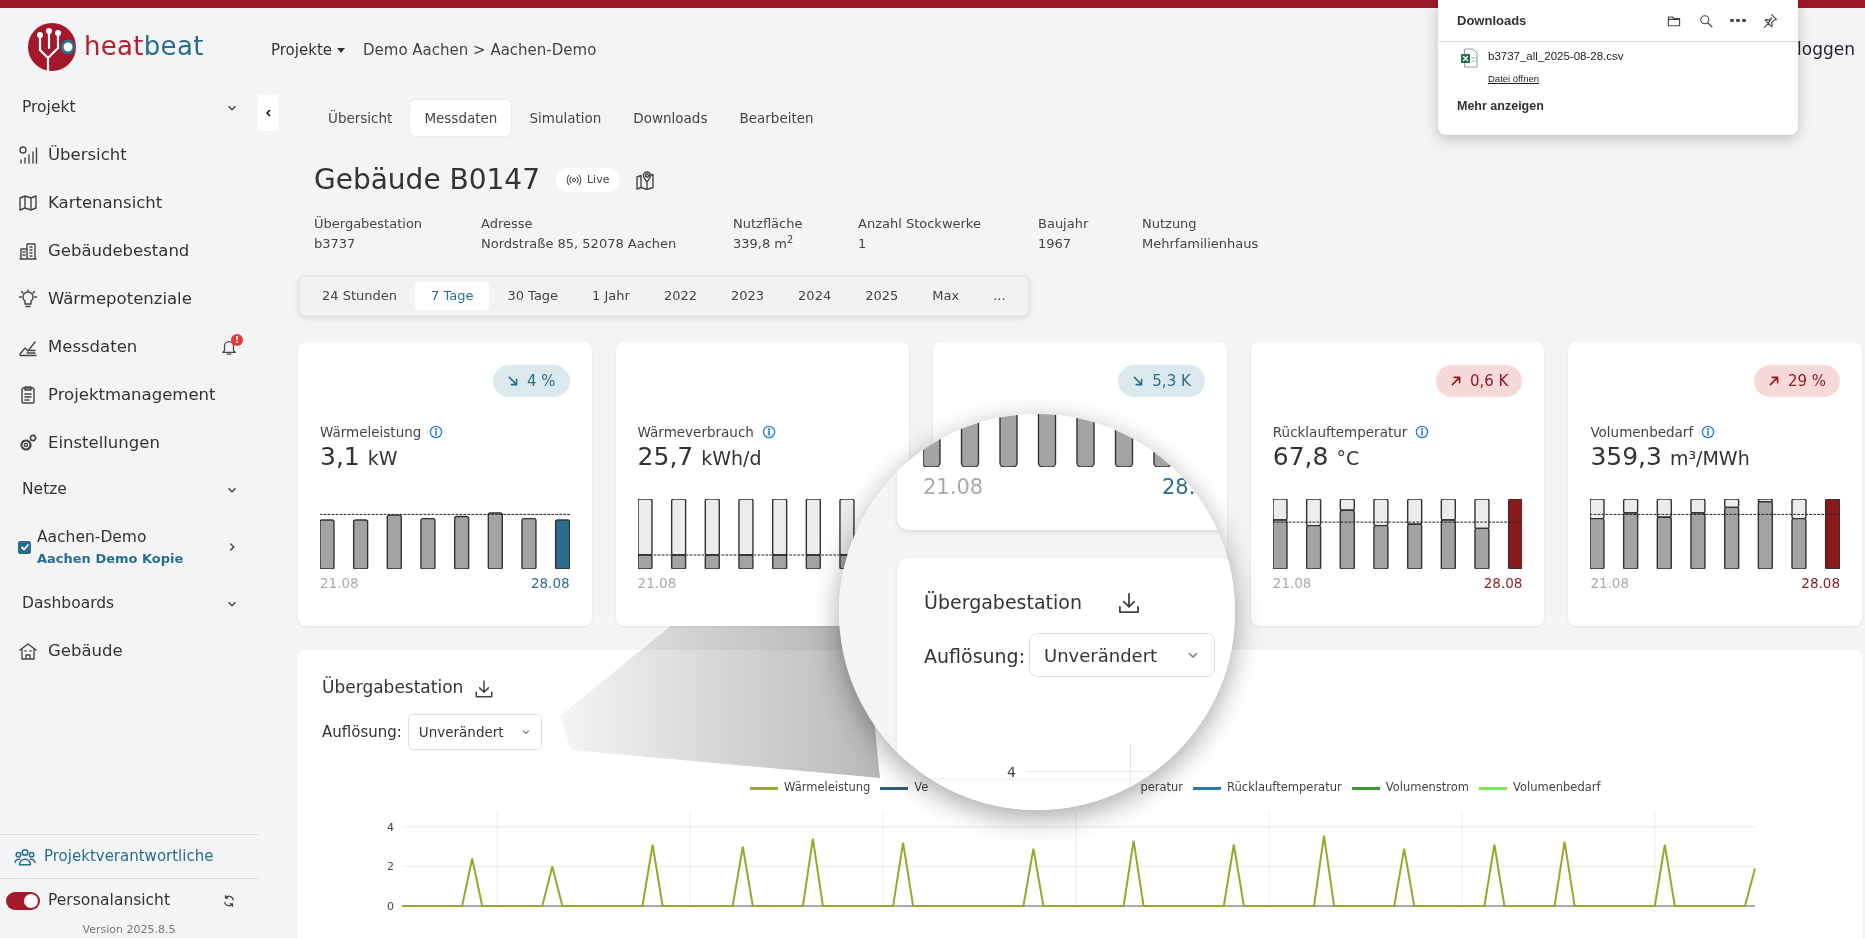 The height and width of the screenshot is (938, 1865). What do you see at coordinates (1064, 224) in the screenshot?
I see `fact-label: Baujahr` at bounding box center [1064, 224].